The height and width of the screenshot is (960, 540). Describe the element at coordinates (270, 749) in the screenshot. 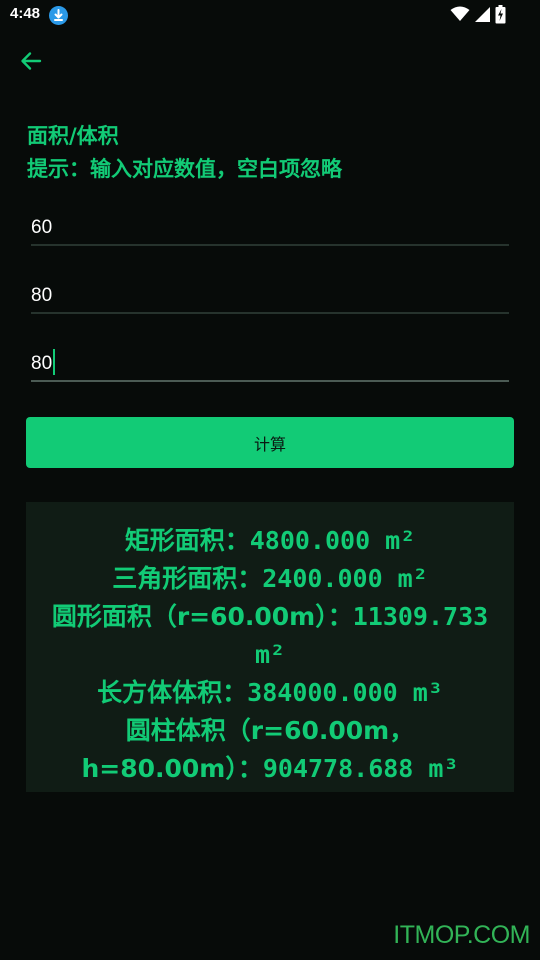

I see `result-cylinder-volume: 圆柱体积（r=60.00m，h=80.00m）：904778.688 m³` at that location.